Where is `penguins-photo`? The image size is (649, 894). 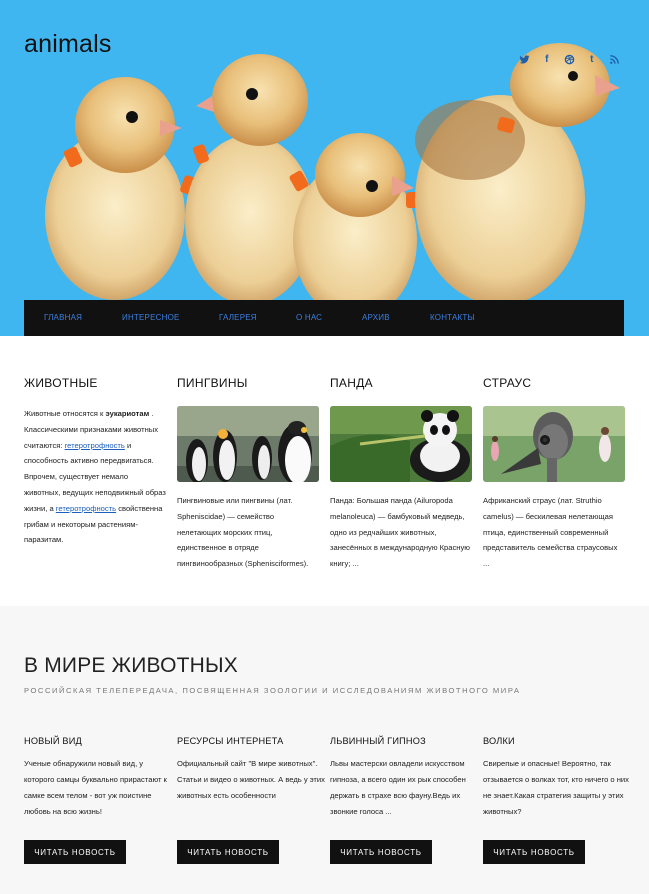
penguins-photo is located at coordinates (248, 444).